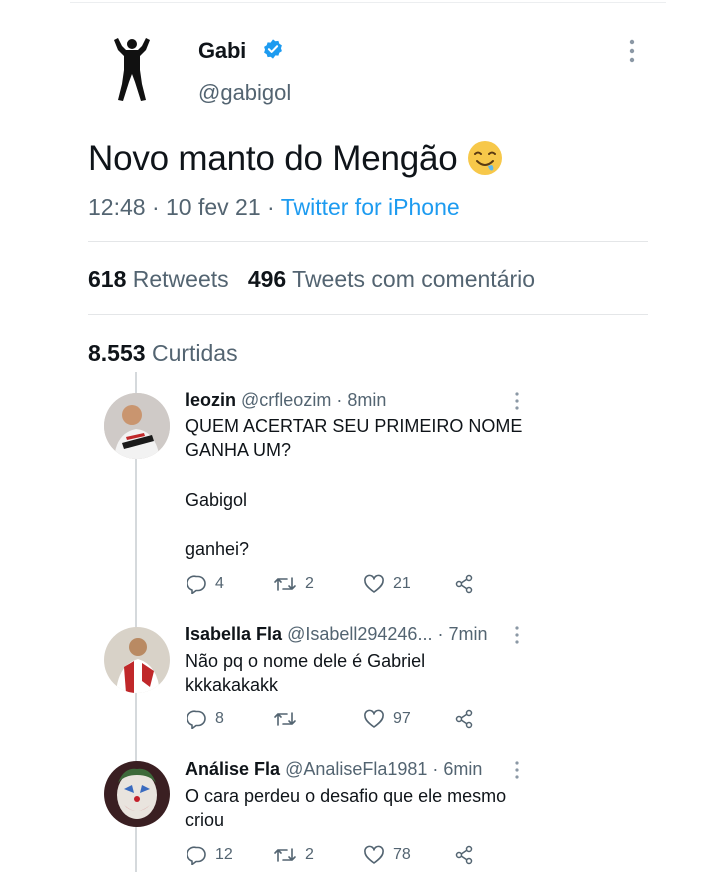 Image resolution: width=720 pixels, height=872 pixels. Describe the element at coordinates (210, 855) in the screenshot. I see `reply-button: 12` at that location.